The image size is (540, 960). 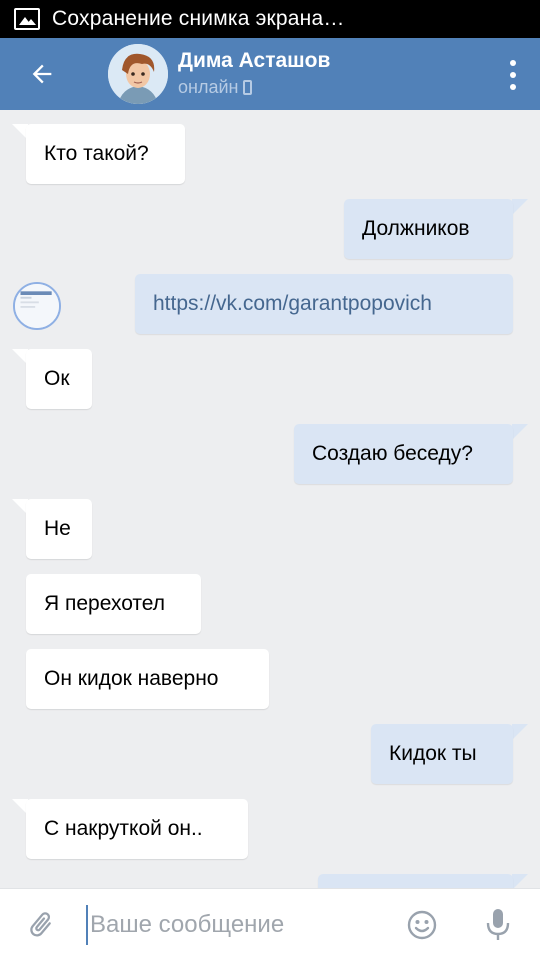 What do you see at coordinates (59, 379) in the screenshot?
I see `message-incoming: Ок` at bounding box center [59, 379].